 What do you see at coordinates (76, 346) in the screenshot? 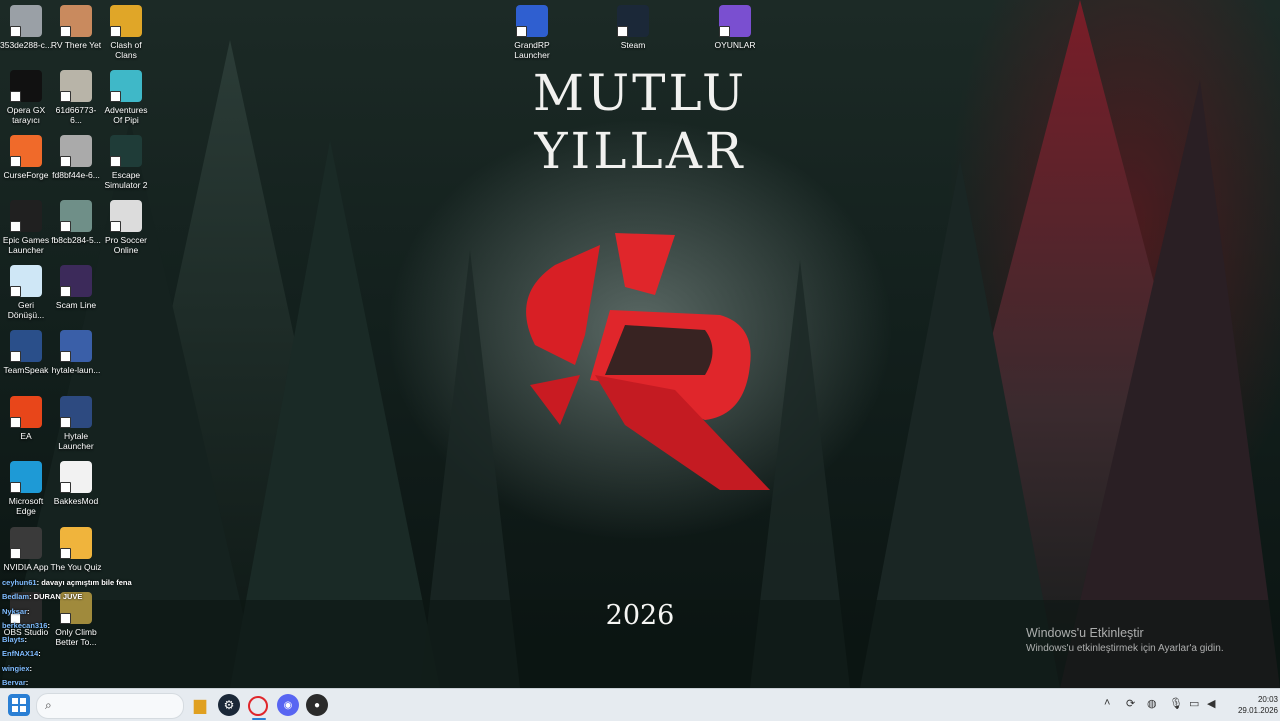
I see `hytale-icon` at bounding box center [76, 346].